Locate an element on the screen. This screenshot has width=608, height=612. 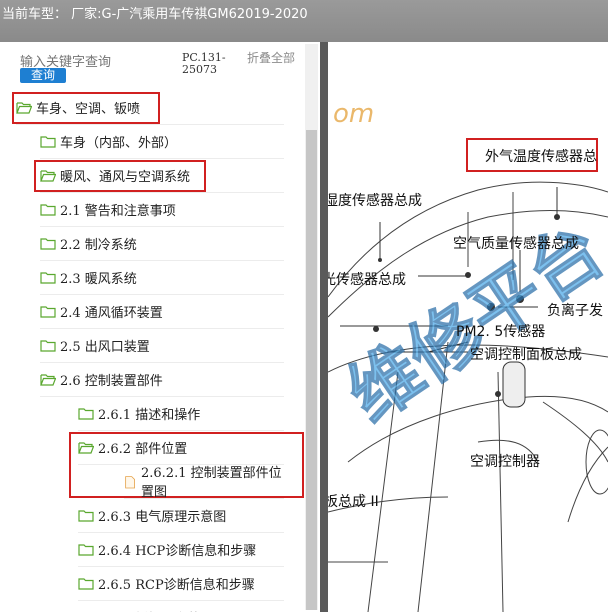
tree-item-label: 2.1 警告和注意事项 is located at coordinates (118, 211).